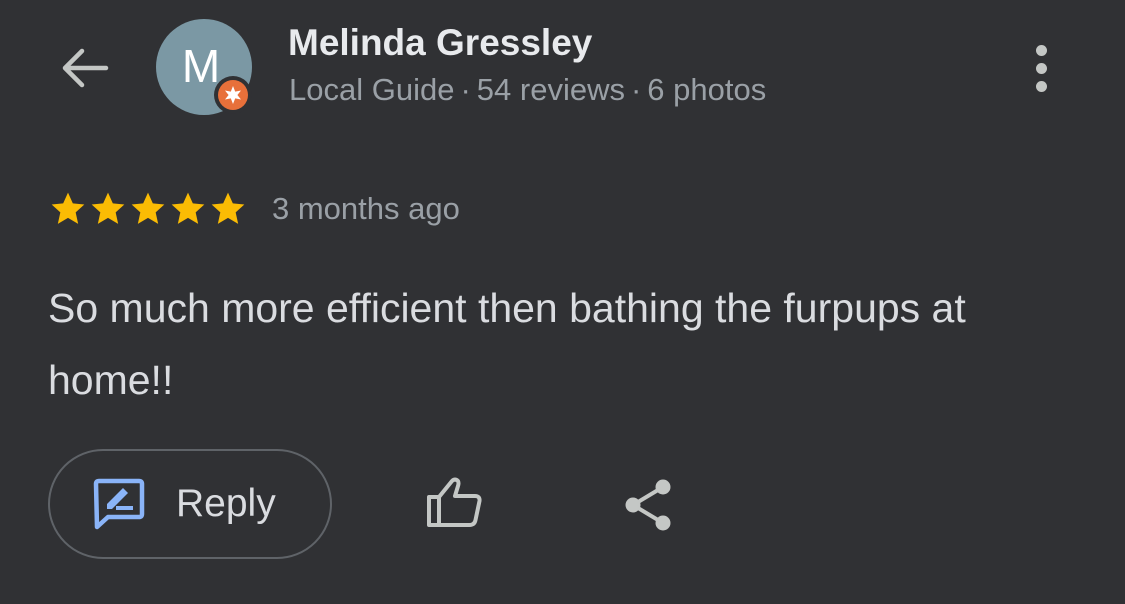 The image size is (1125, 604). I want to click on review-date: 3 months ago, so click(366, 208).